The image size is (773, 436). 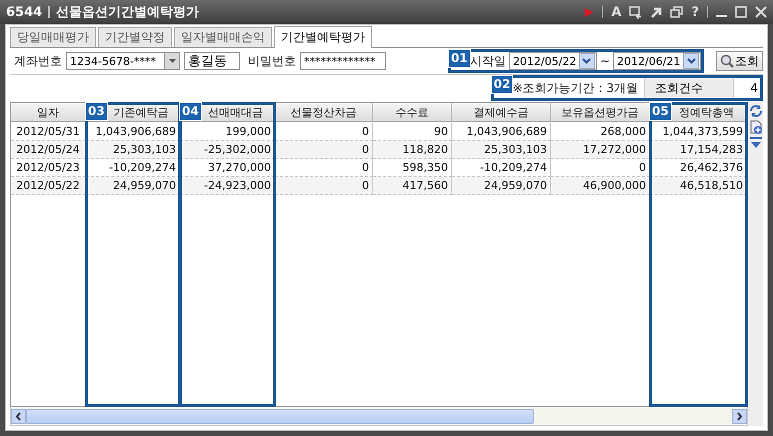 I want to click on window-number: 6544, so click(x=24, y=12).